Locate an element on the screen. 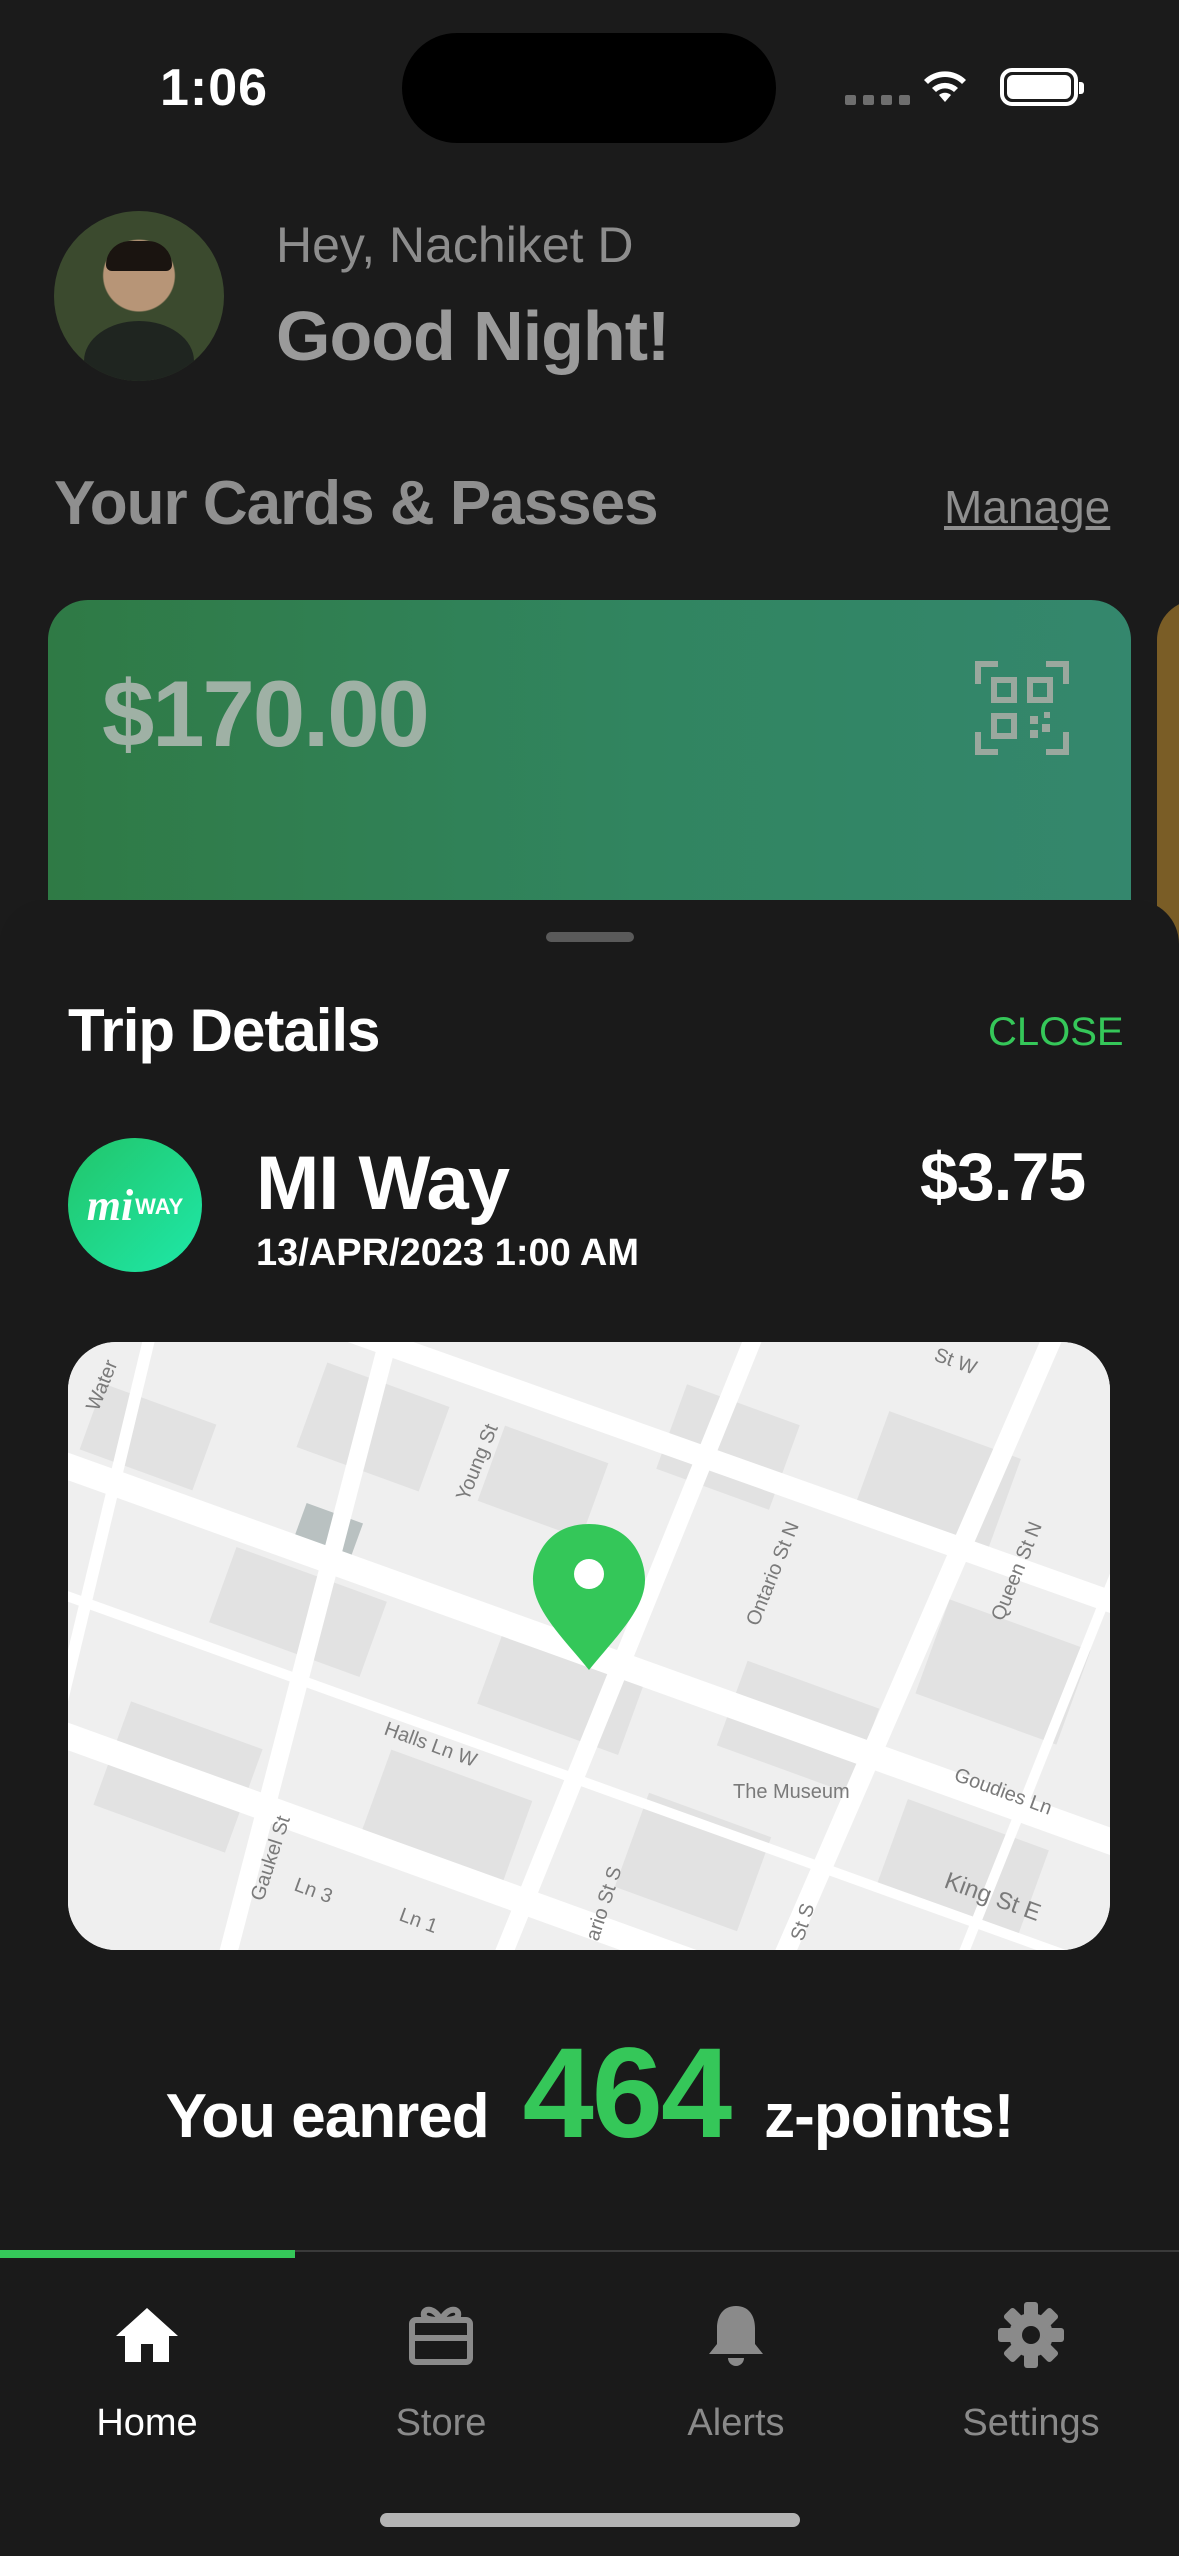 The width and height of the screenshot is (1179, 2556). reward-suffix: z-points! is located at coordinates (889, 2116).